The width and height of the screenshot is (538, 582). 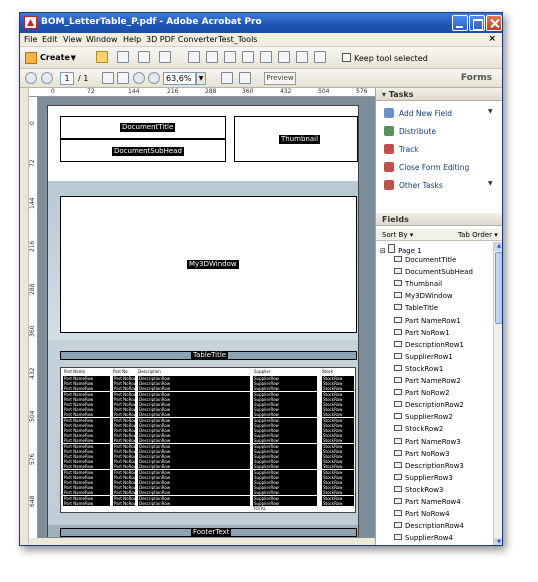 I want to click on document-close-icon: ×, so click(x=492, y=39).